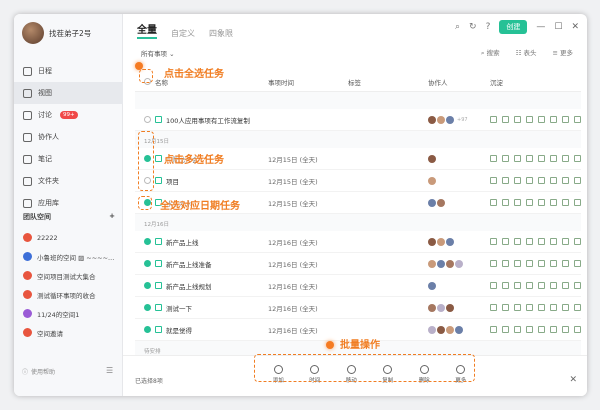 Image resolution: width=600 pixels, height=410 pixels. Describe the element at coordinates (68, 93) in the screenshot. I see `sidebar-item-1: 视图` at that location.